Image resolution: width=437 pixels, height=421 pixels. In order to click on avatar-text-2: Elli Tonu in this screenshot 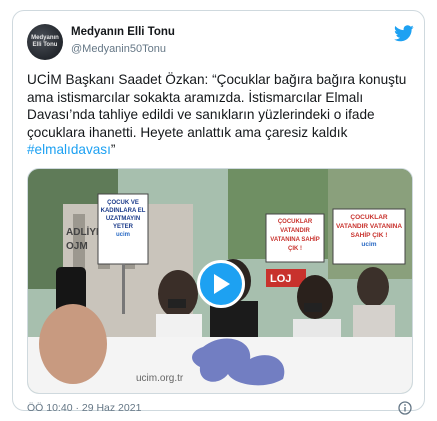, I will do `click(45, 45)`.